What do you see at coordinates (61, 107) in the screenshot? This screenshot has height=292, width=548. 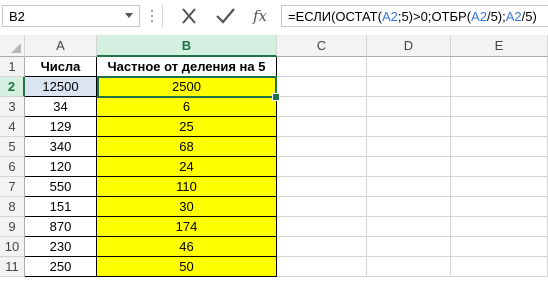 I see `cell-a: 34` at bounding box center [61, 107].